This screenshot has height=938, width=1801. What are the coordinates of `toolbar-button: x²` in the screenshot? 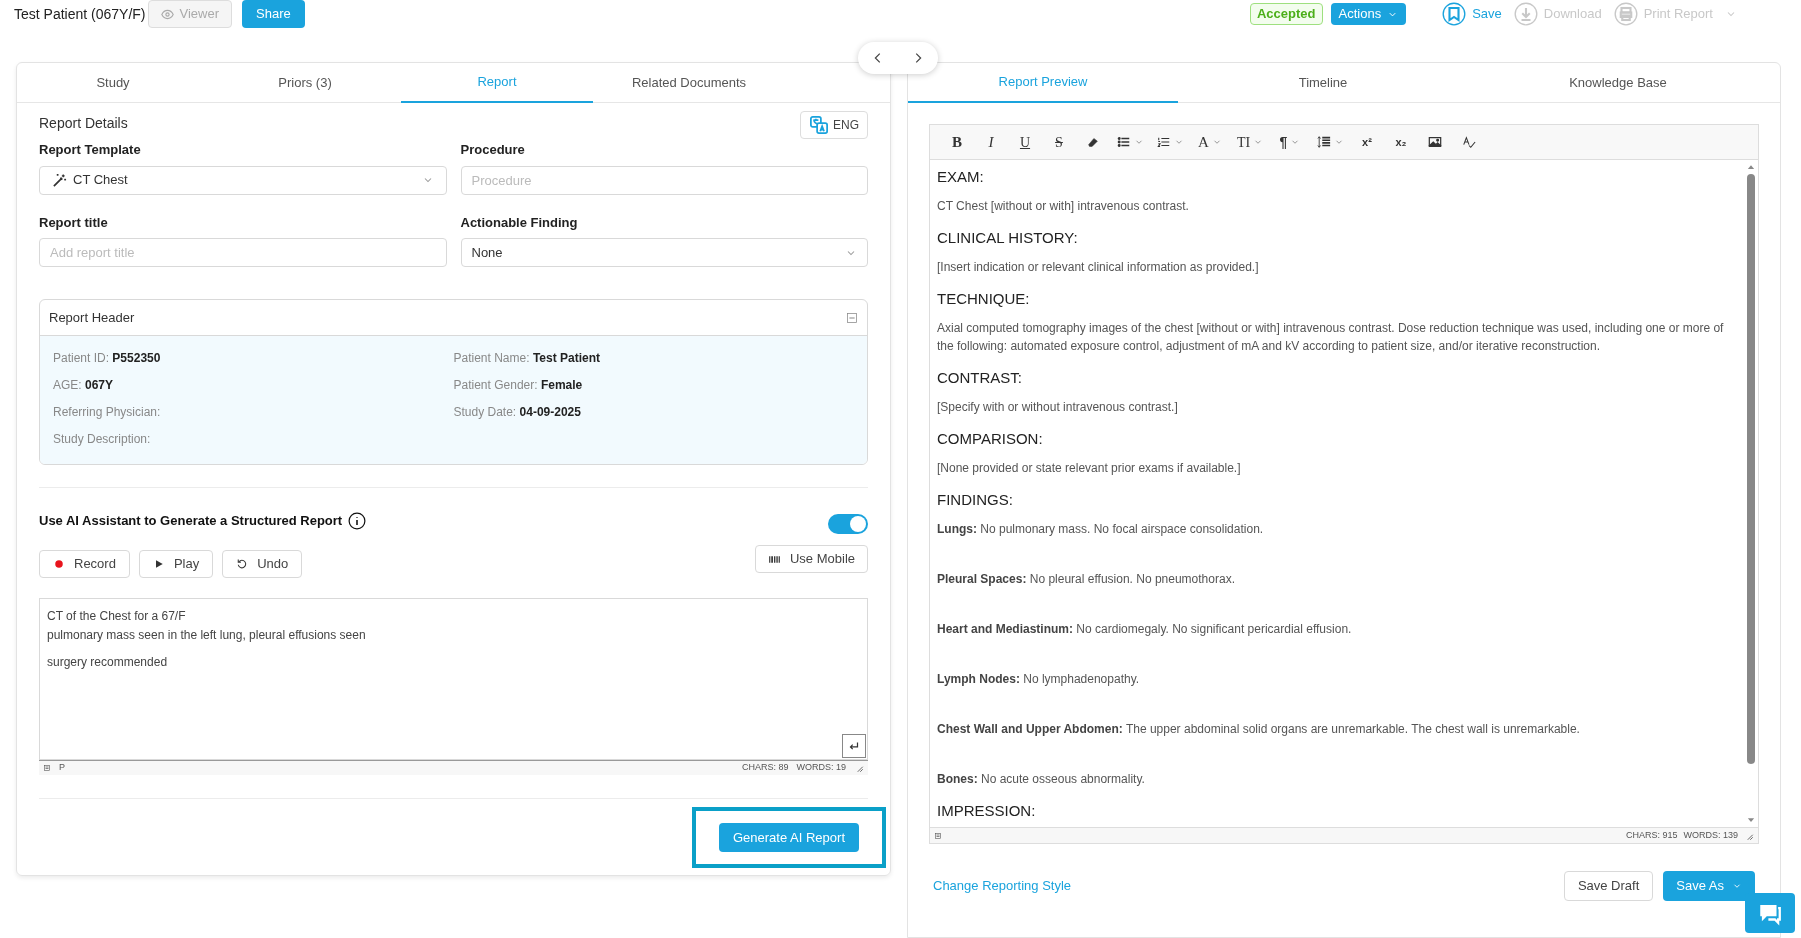 It's located at (1367, 142).